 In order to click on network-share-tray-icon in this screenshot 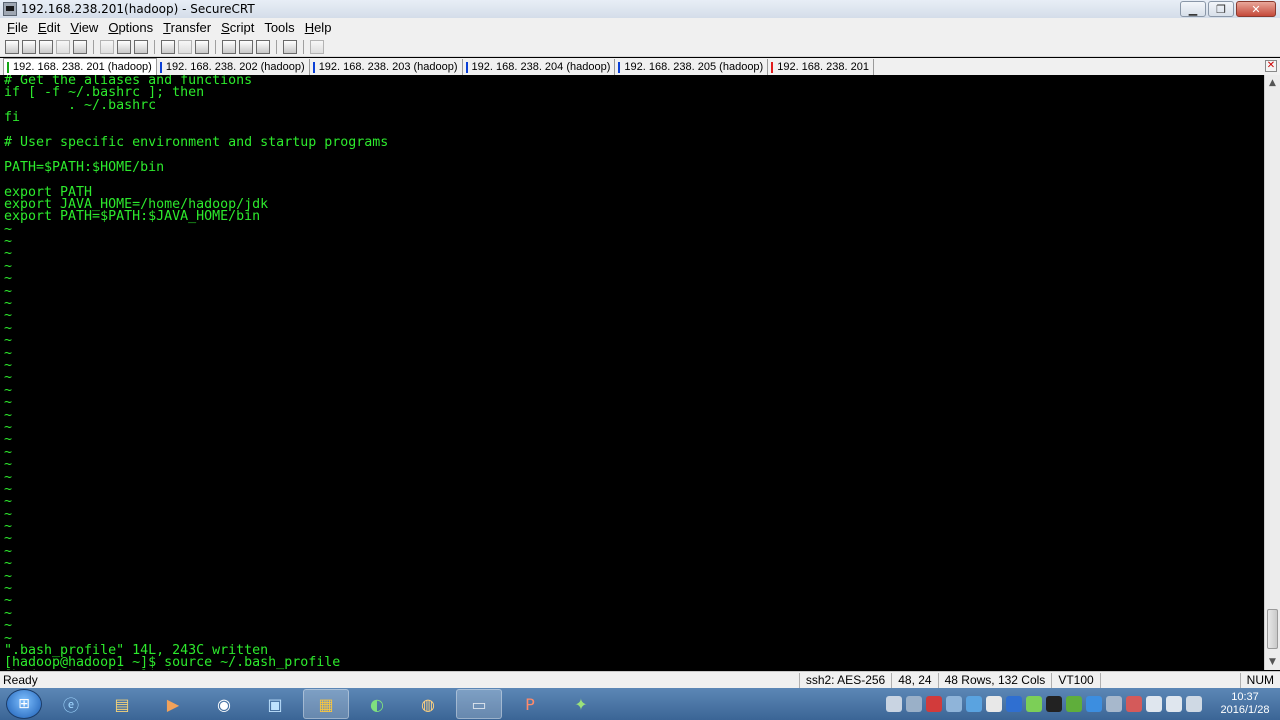, I will do `click(954, 704)`.